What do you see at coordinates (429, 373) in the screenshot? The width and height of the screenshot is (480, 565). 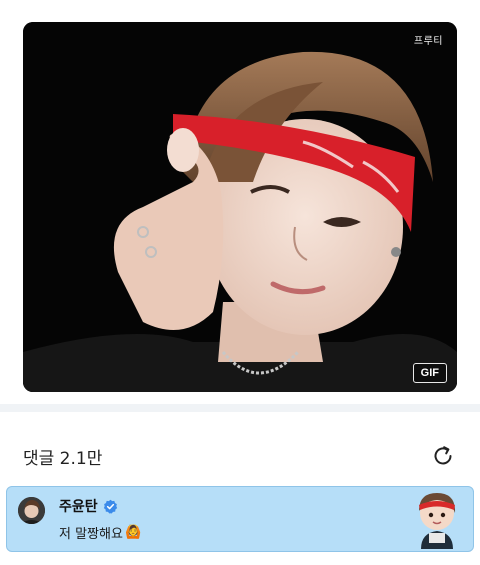 I see `gif-badge: GIF` at bounding box center [429, 373].